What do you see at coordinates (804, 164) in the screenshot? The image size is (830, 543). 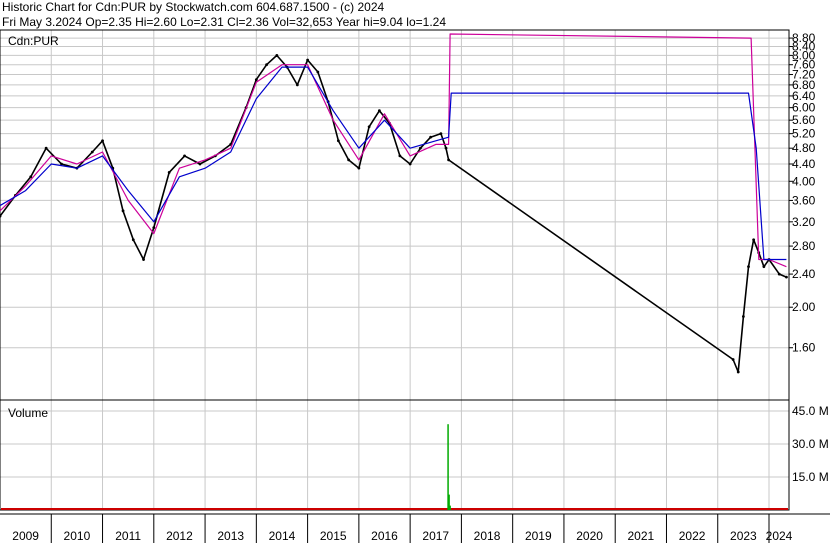 I see `price-tick-label: 4.40` at bounding box center [804, 164].